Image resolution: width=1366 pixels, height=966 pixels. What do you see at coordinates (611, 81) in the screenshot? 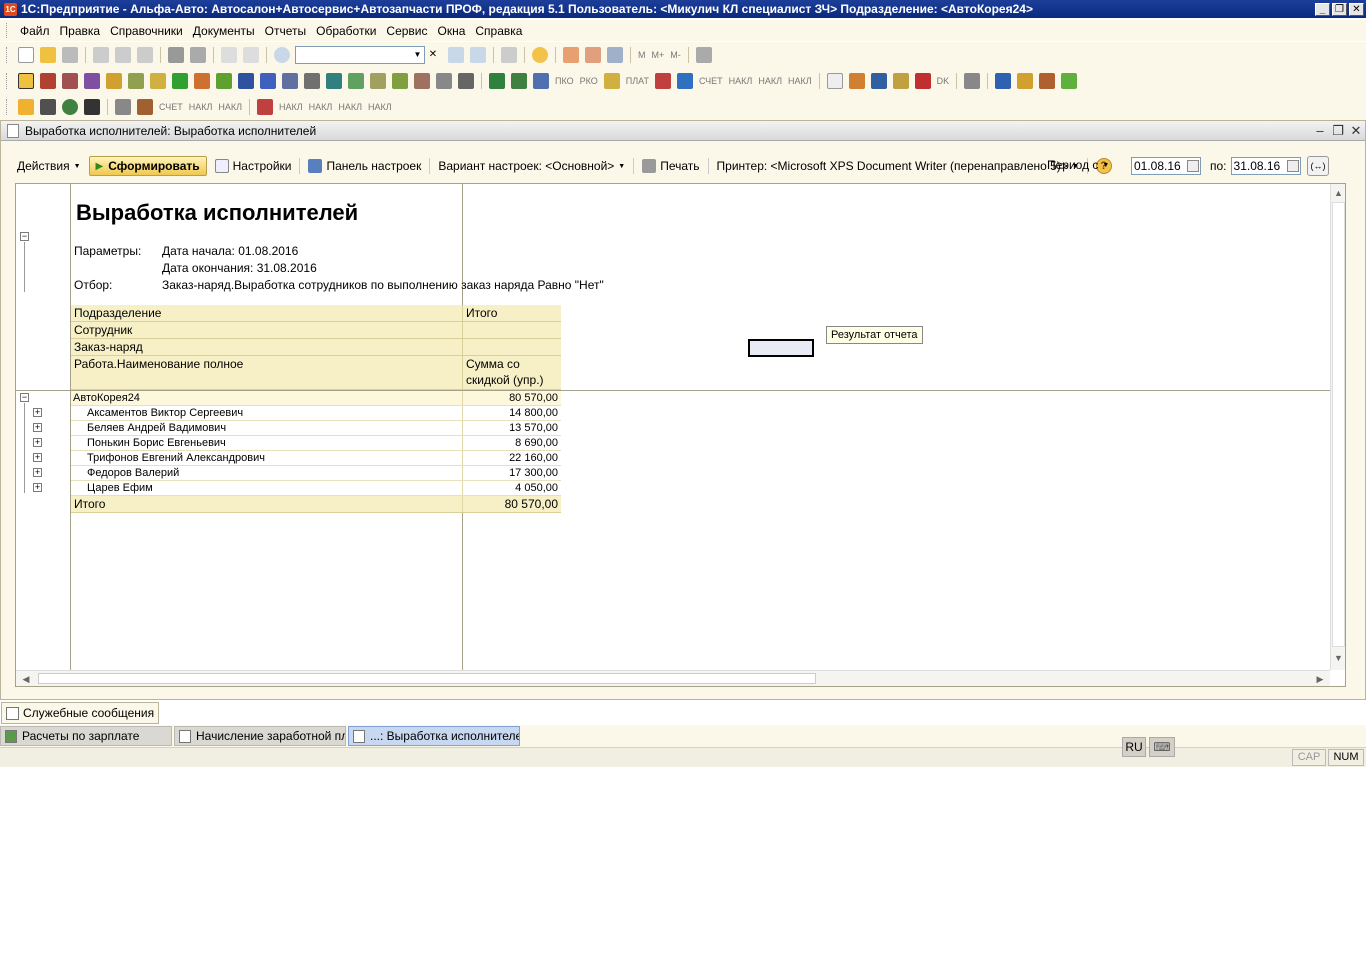
I see `coins-stack-icon` at bounding box center [611, 81].